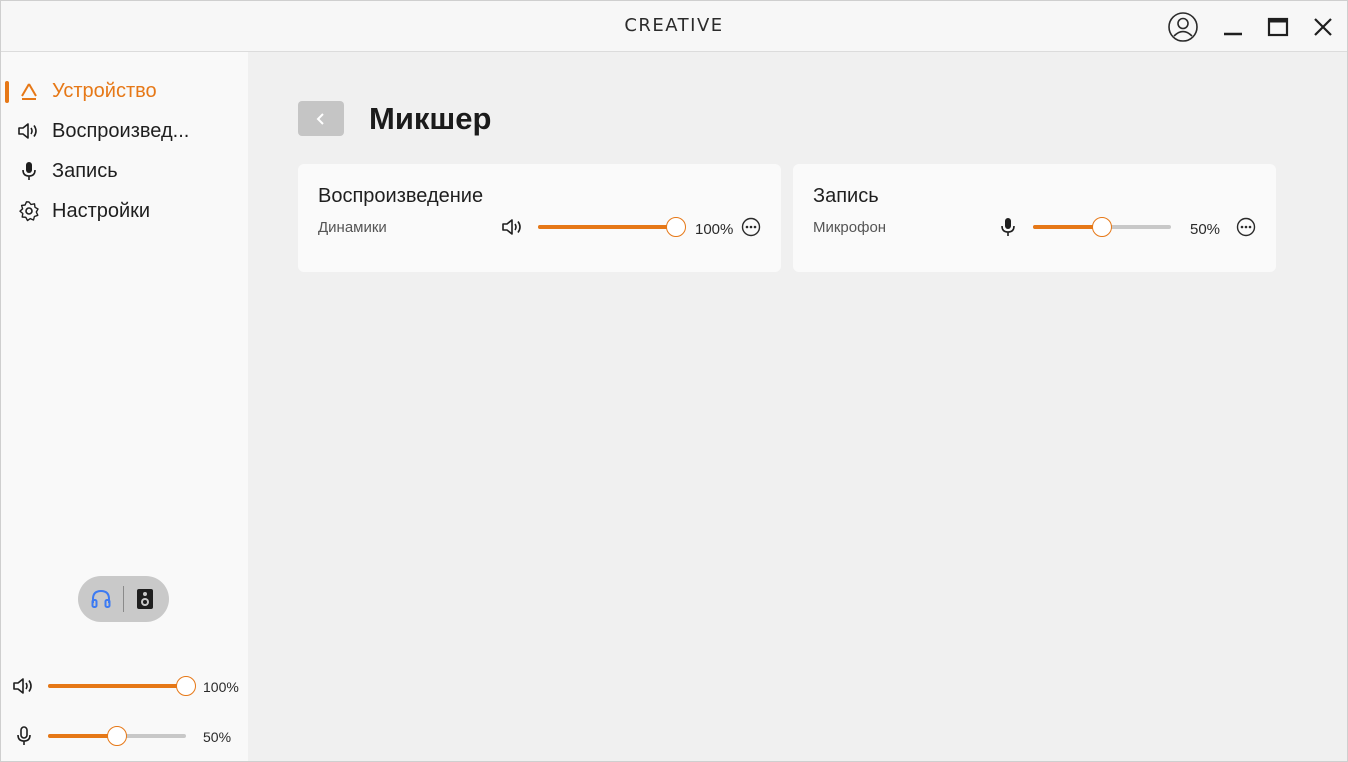  I want to click on sidebar-item-label: Запись, so click(85, 171).